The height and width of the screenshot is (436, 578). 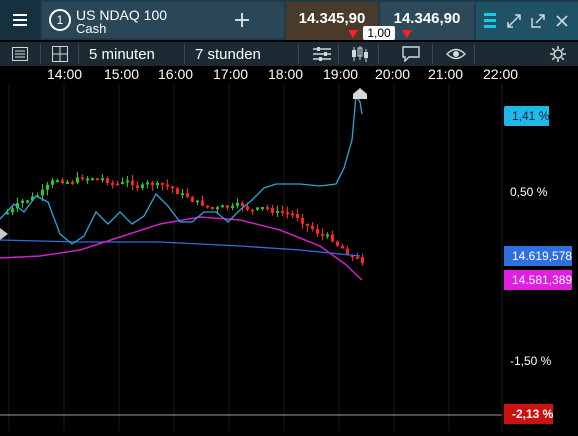 I want to click on range-select: 7 stunden, so click(x=228, y=54).